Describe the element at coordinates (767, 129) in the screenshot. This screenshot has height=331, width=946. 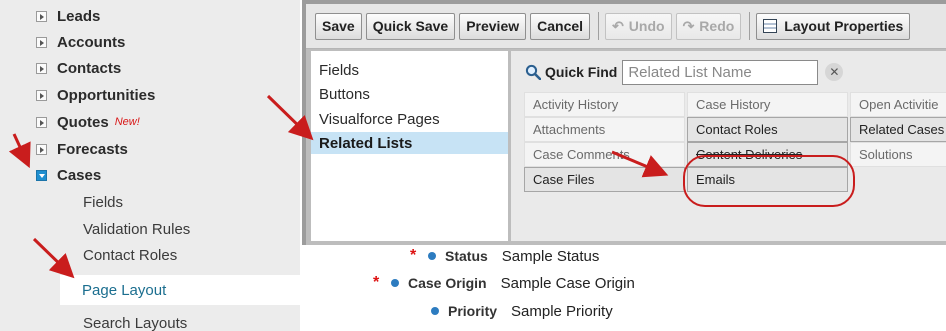
I see `palette-item-contact-roles: Contact Roles` at that location.